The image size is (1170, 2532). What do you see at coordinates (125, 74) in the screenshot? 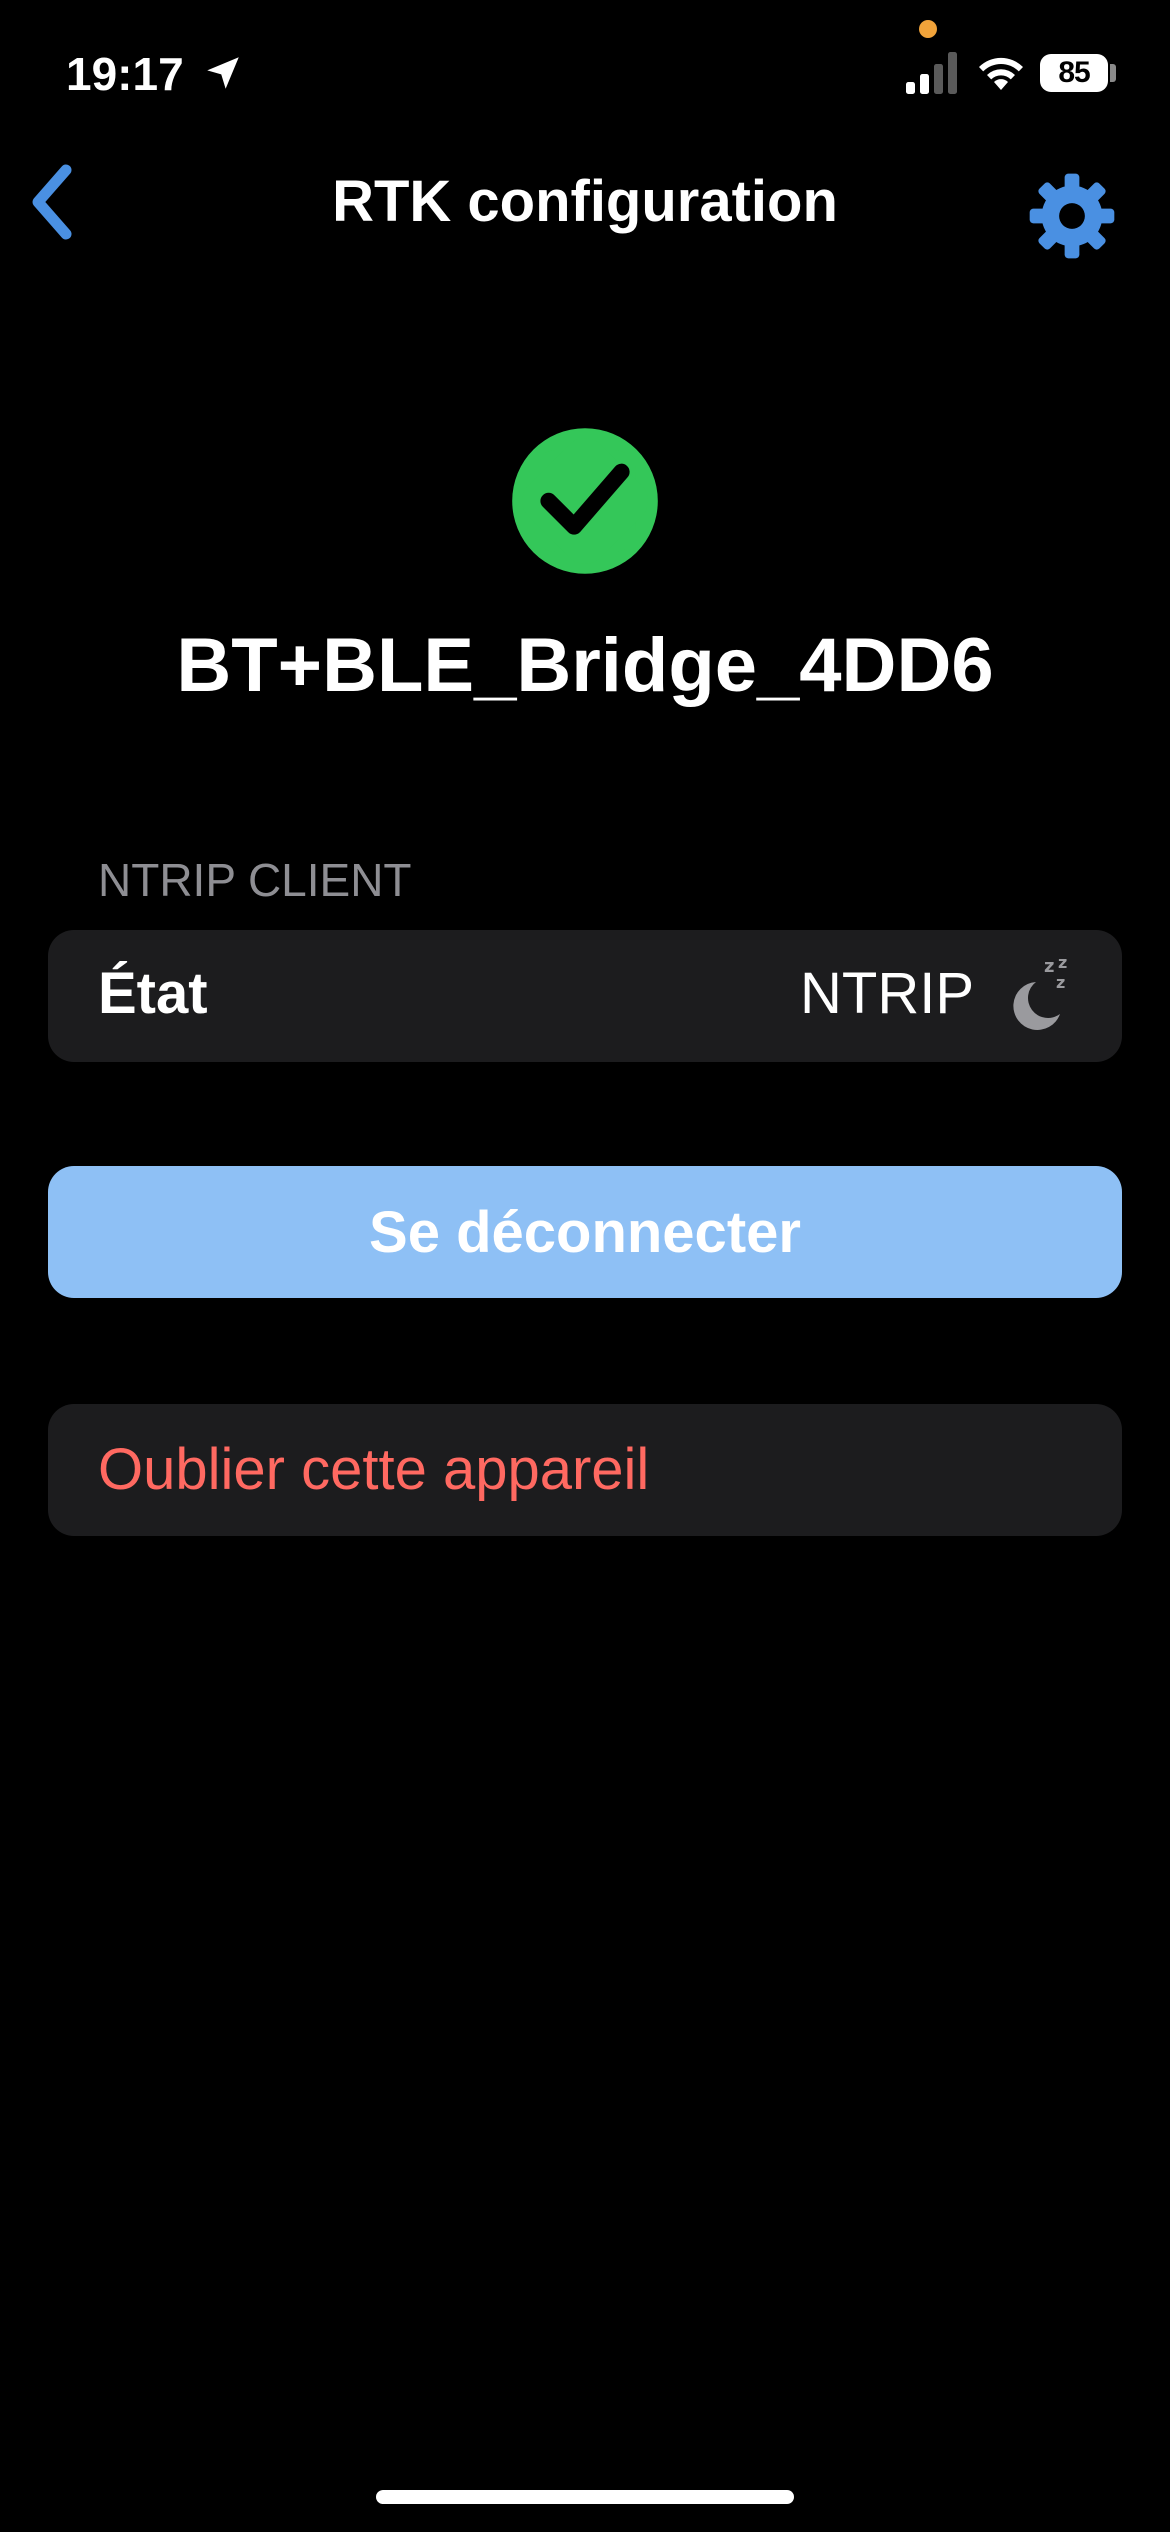
I see `status-time: 19:17` at bounding box center [125, 74].